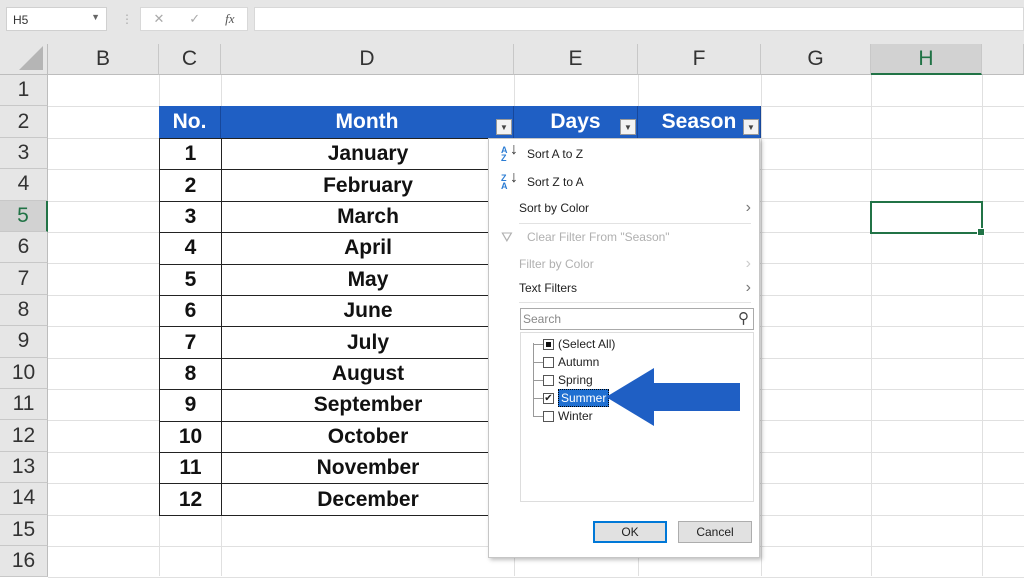 This screenshot has width=1024, height=578. What do you see at coordinates (24, 373) in the screenshot?
I see `row-header-10: 10` at bounding box center [24, 373].